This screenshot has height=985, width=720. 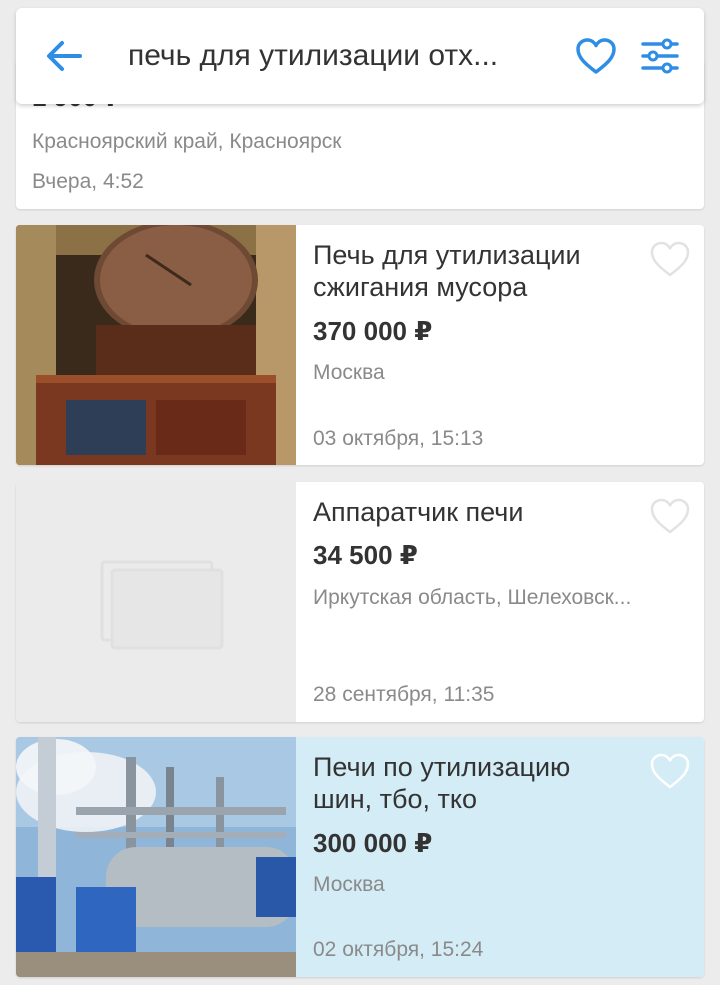 I want to click on heart-outline-icon, so click(x=596, y=56).